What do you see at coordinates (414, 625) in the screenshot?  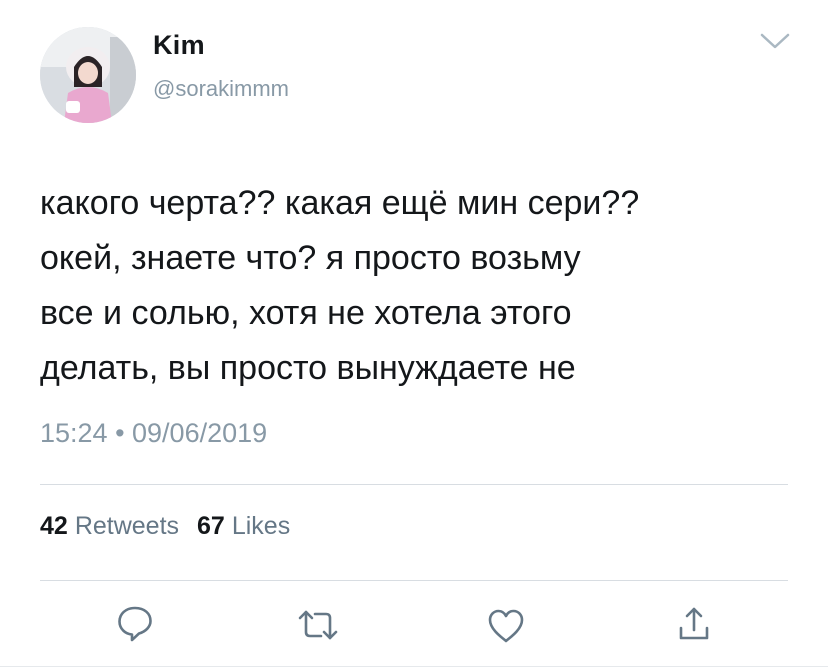 I see `action-bar` at bounding box center [414, 625].